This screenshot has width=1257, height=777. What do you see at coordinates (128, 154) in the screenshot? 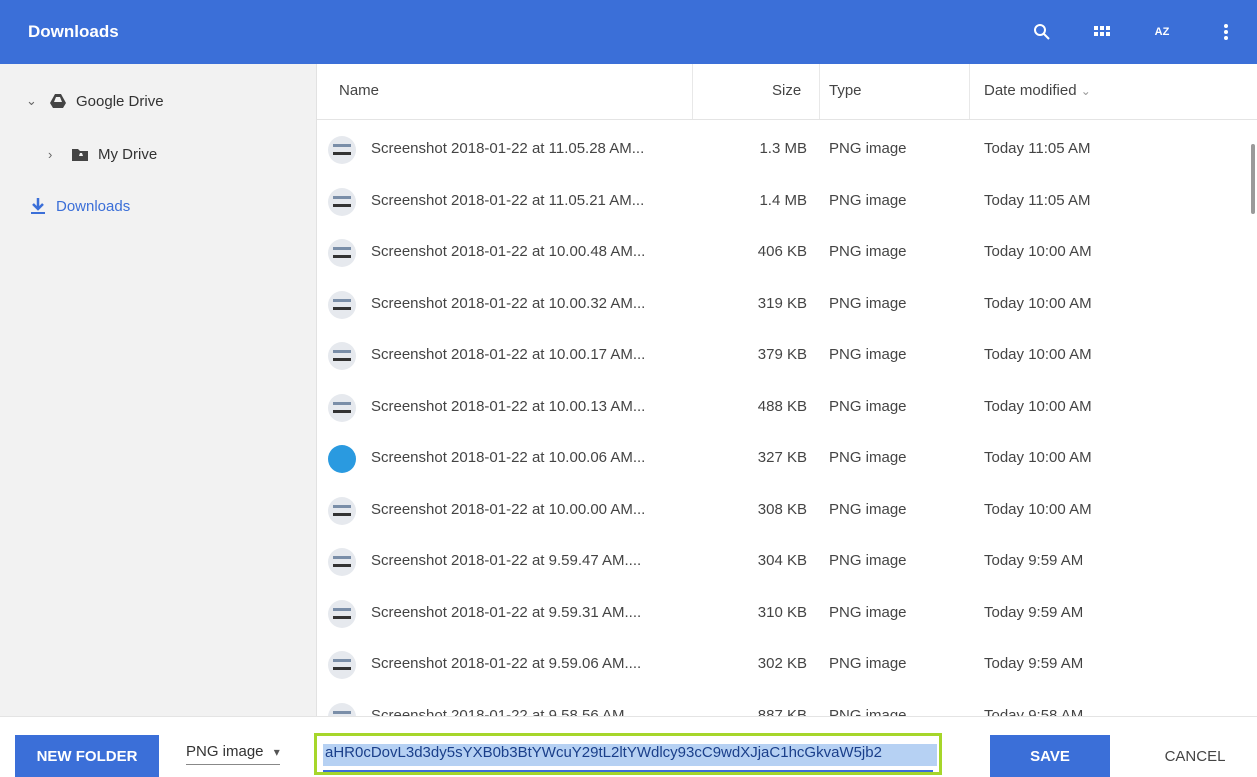
I see `sidebar-item-label: My Drive` at bounding box center [128, 154].